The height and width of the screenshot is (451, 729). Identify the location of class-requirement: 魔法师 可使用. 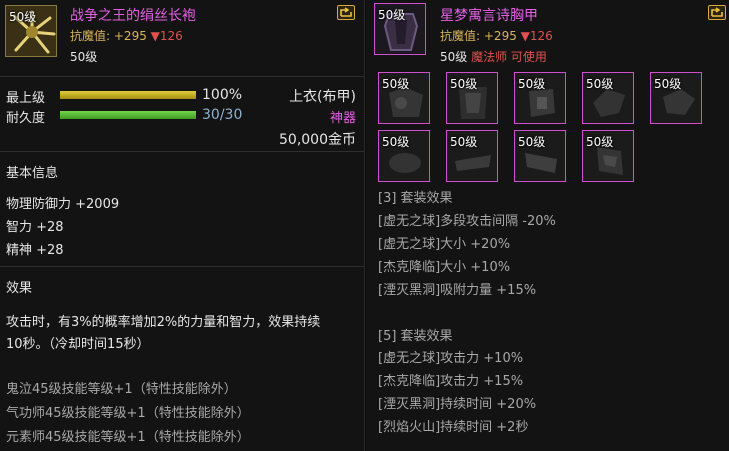
(509, 57).